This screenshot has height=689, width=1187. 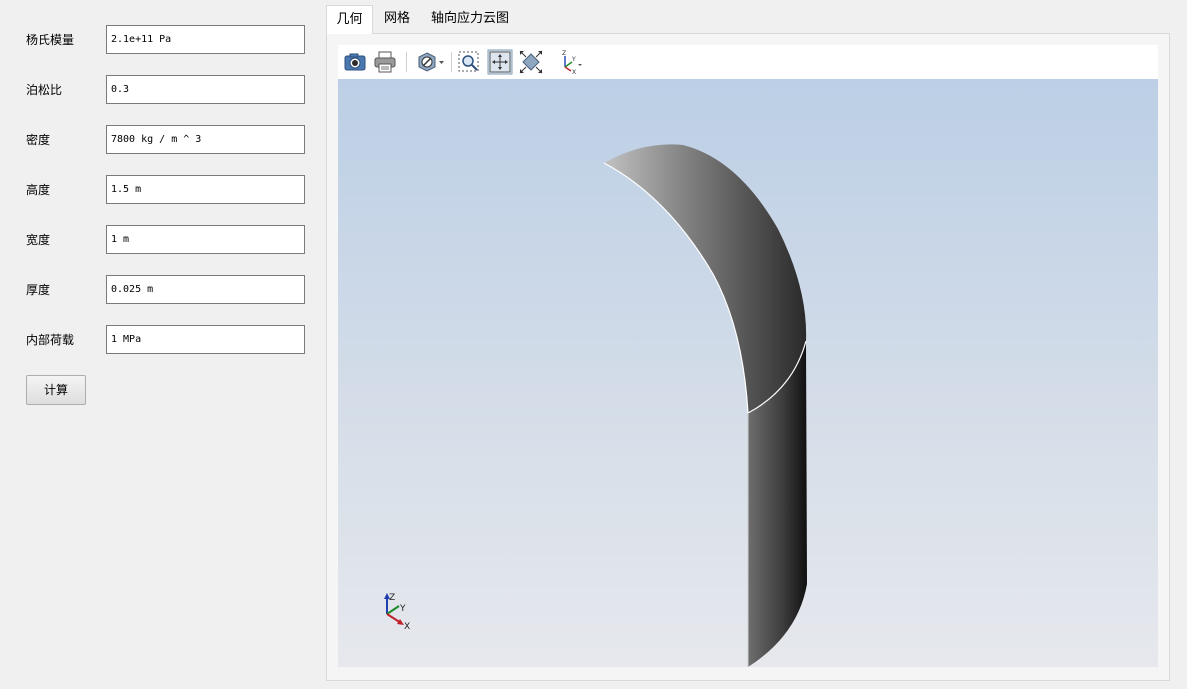 What do you see at coordinates (50, 40) in the screenshot?
I see `label-youngs-modulus: 杨氏模量` at bounding box center [50, 40].